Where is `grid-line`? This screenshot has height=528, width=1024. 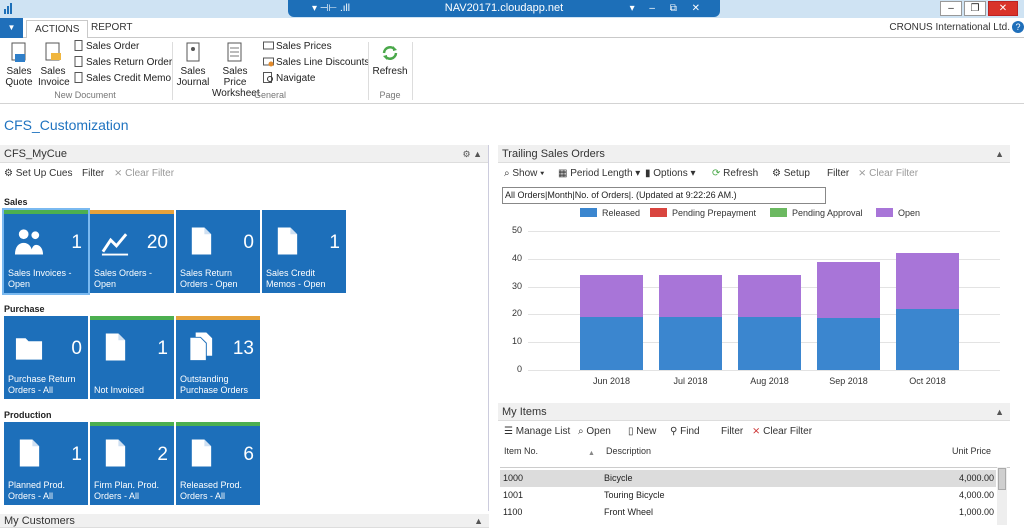
grid-line is located at coordinates (764, 370).